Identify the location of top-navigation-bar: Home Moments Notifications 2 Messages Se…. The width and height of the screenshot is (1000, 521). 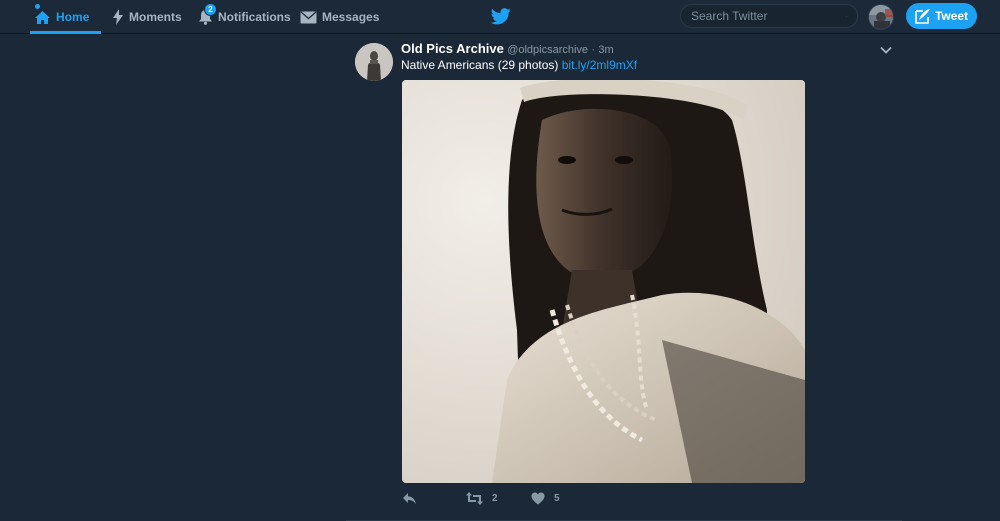
(500, 17).